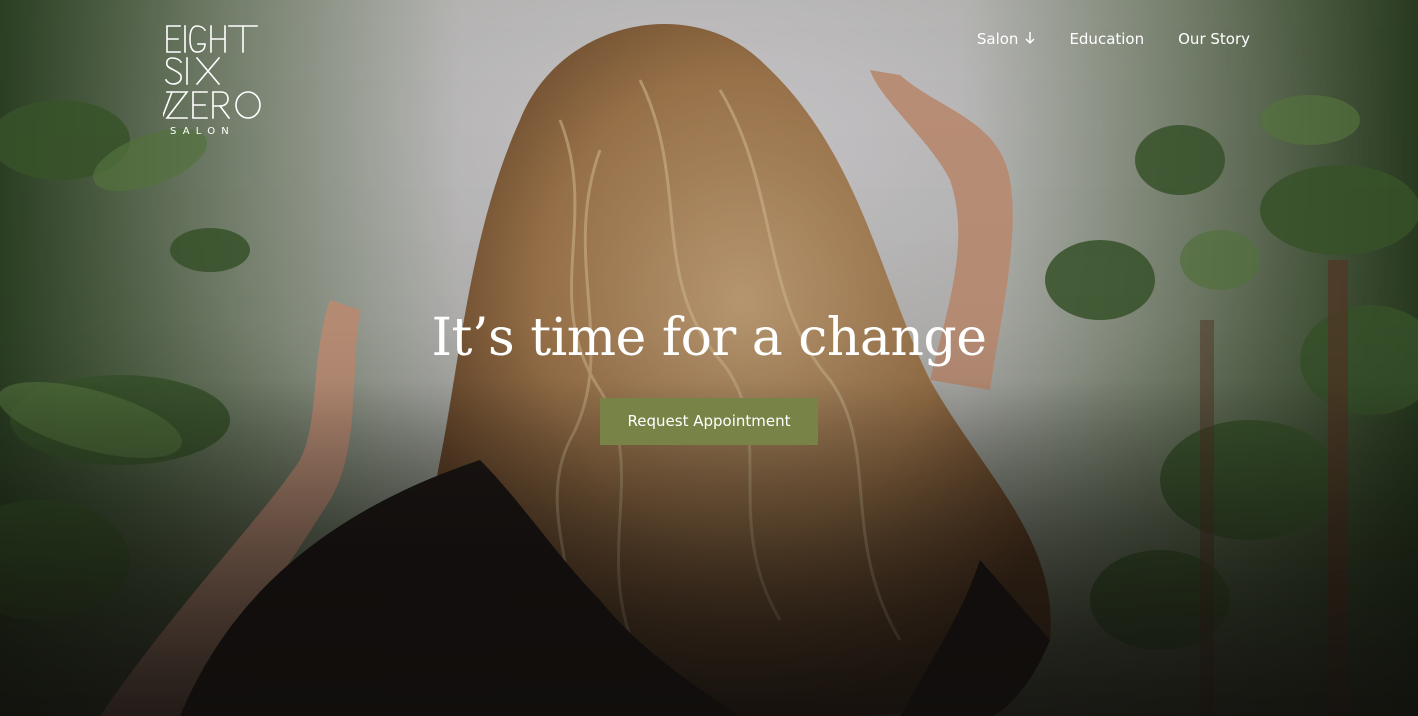 The width and height of the screenshot is (1418, 716). I want to click on nav-item-label: Salon, so click(997, 39).